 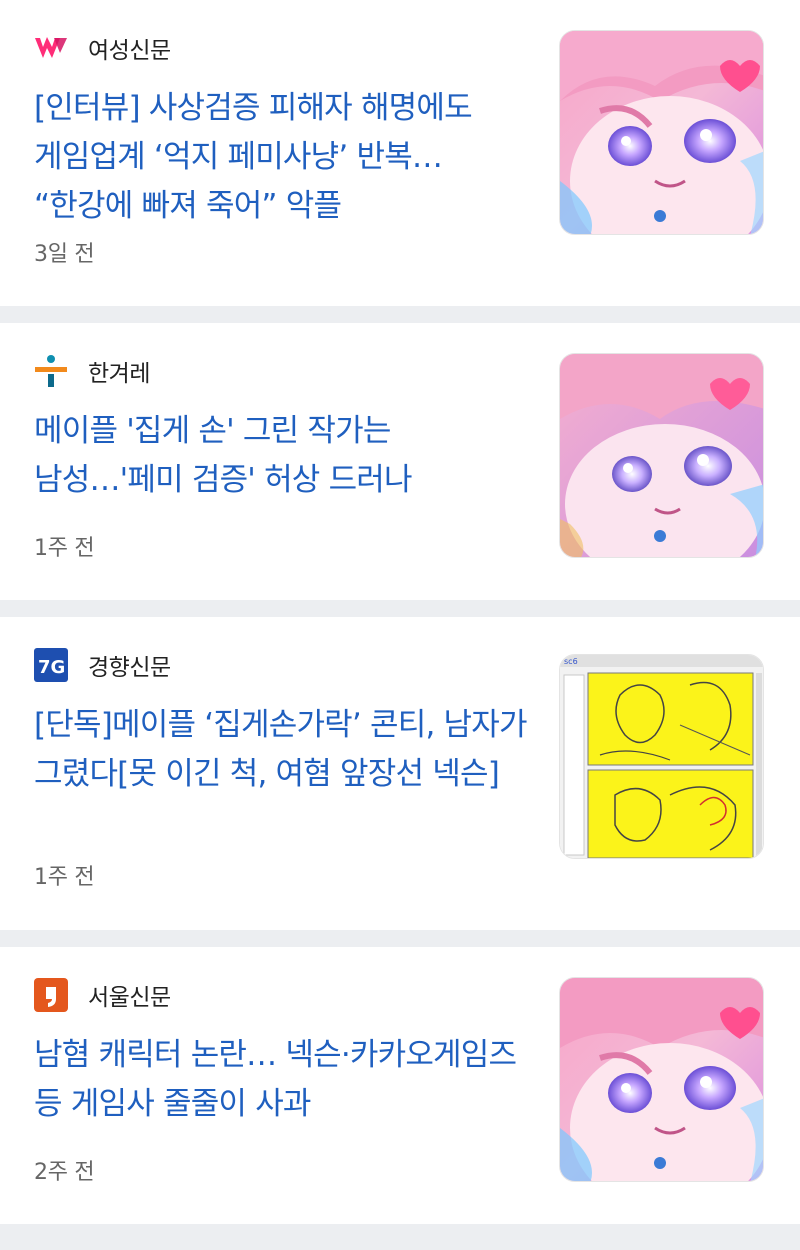 I want to click on seoul-logo-icon, so click(x=51, y=995).